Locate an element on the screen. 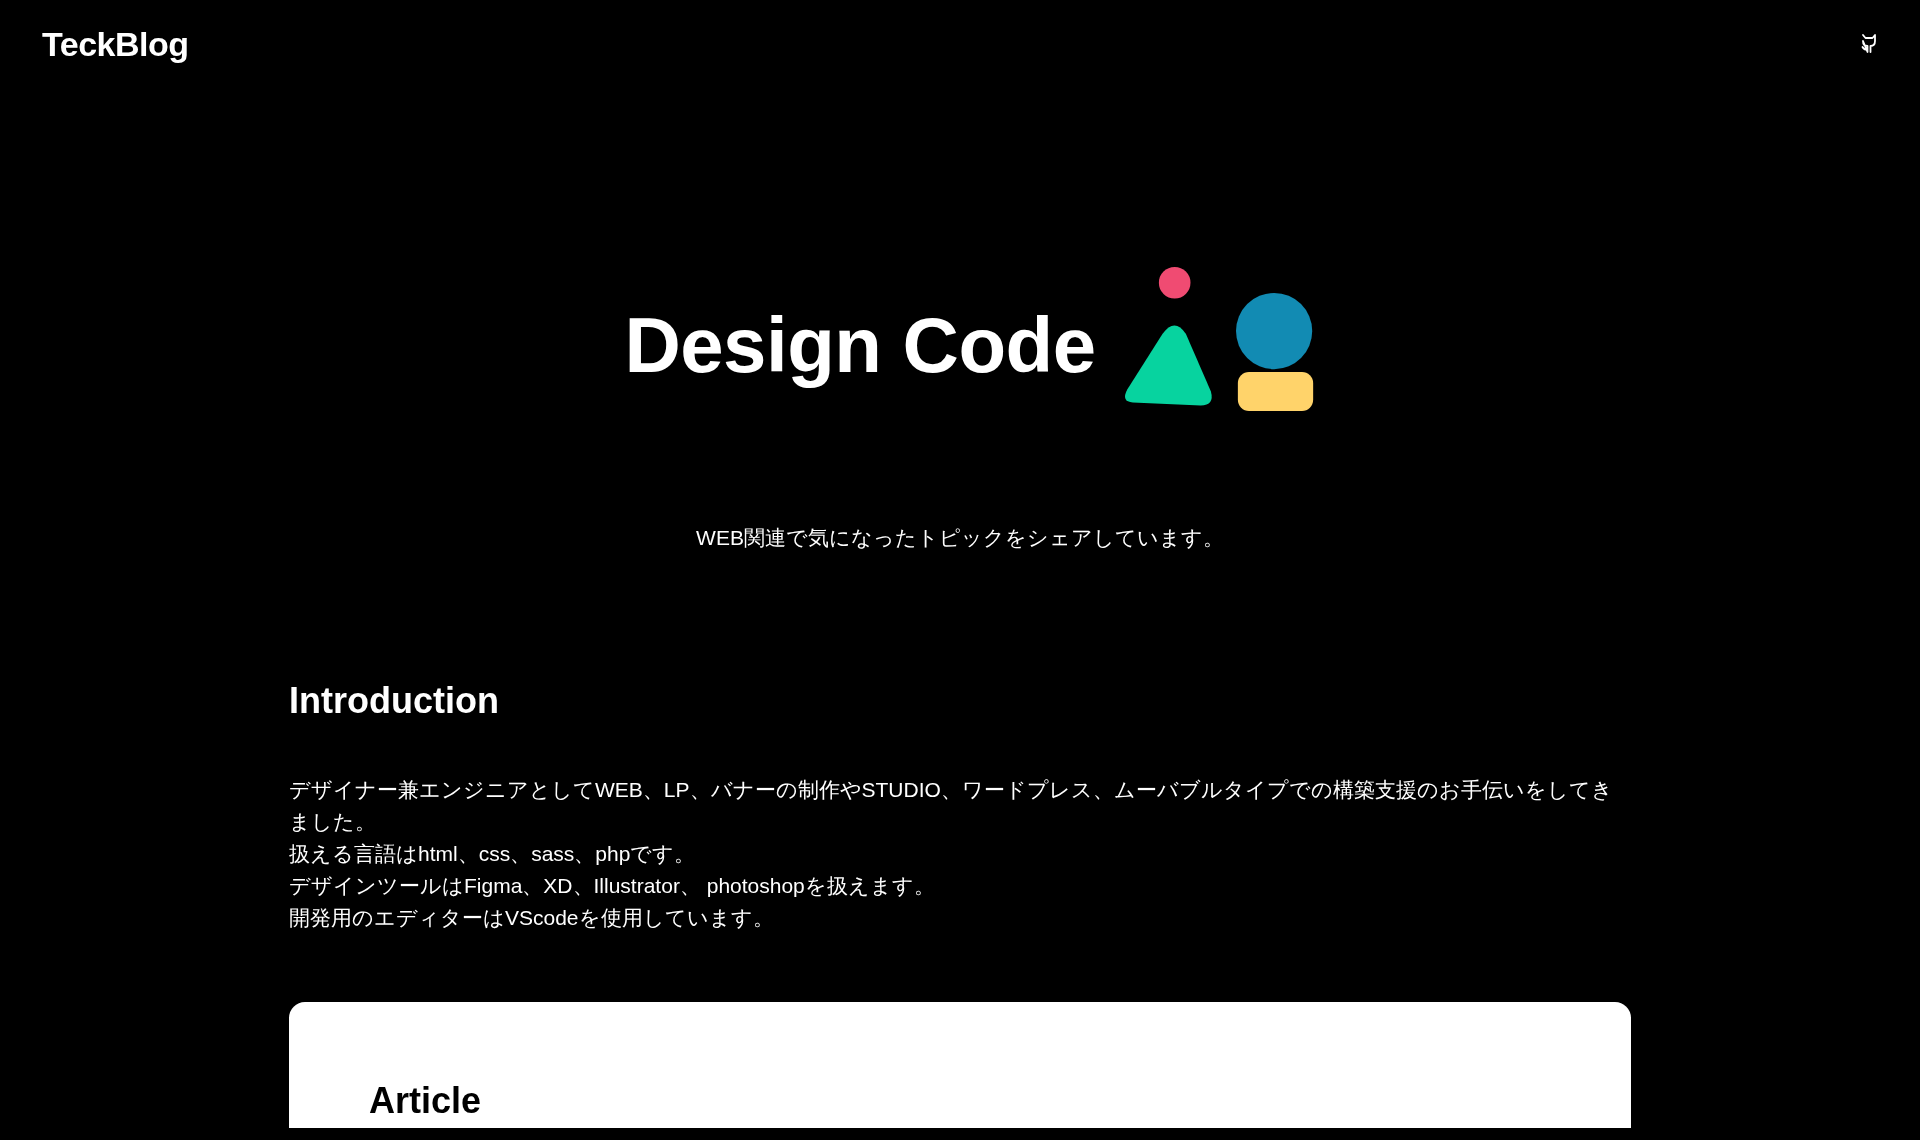  intro-text: 開発用のエディターはVScodeを使用しています。 is located at coordinates (532, 918).